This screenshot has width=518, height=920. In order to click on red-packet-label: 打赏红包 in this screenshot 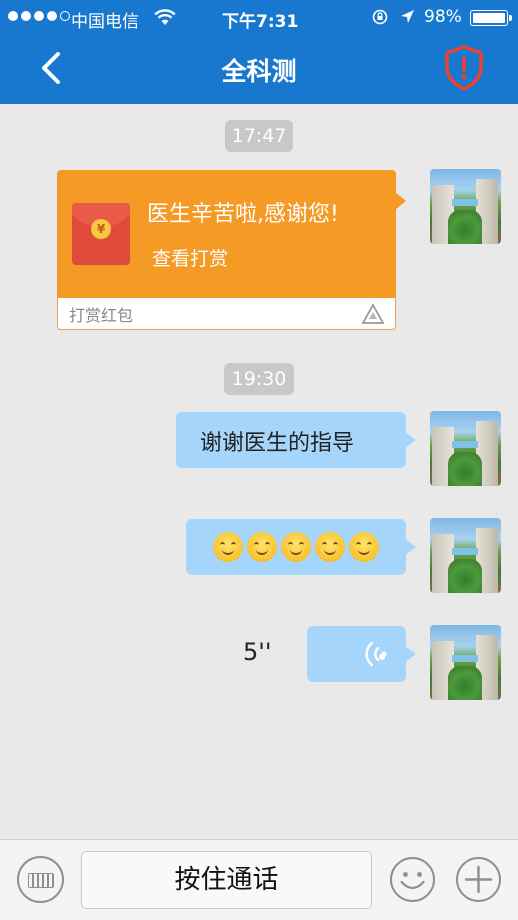, I will do `click(101, 315)`.